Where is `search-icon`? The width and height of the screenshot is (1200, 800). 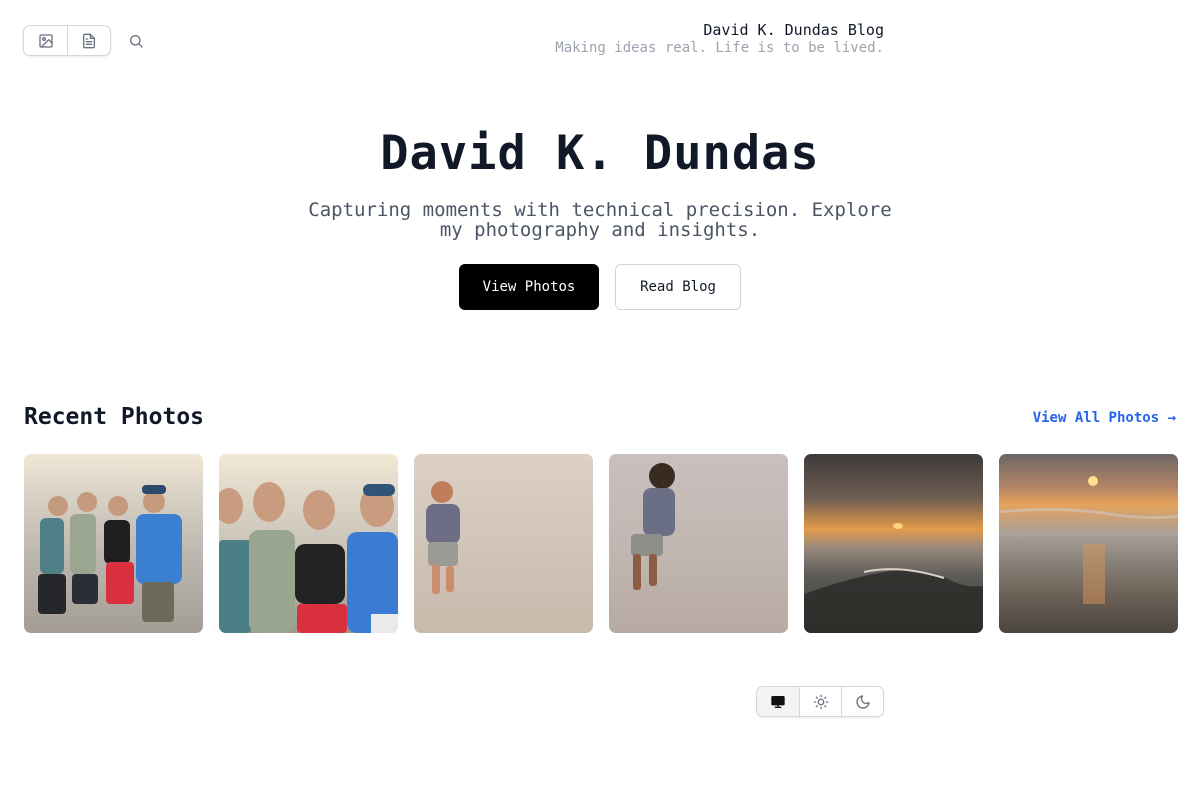 search-icon is located at coordinates (136, 41).